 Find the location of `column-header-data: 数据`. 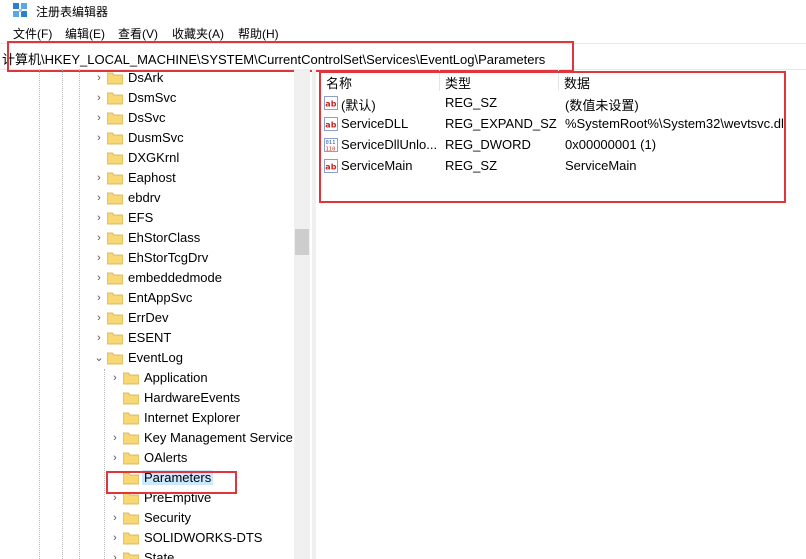

column-header-data: 数据 is located at coordinates (577, 82).